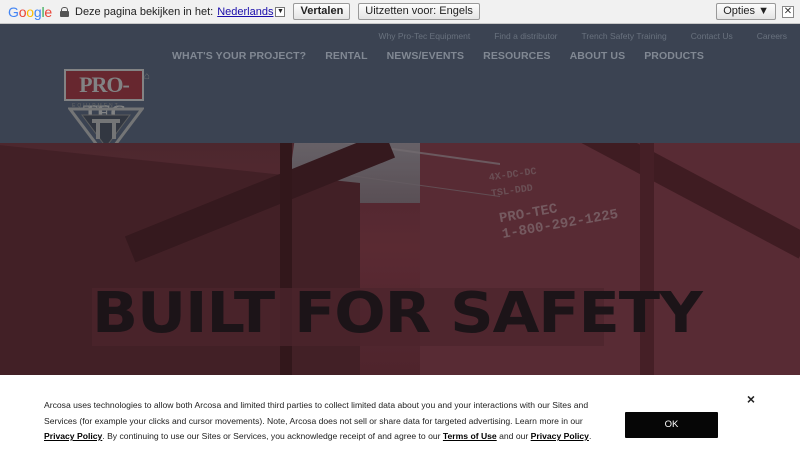 The image size is (800, 450). What do you see at coordinates (30, 11) in the screenshot?
I see `google-logo: Google` at bounding box center [30, 11].